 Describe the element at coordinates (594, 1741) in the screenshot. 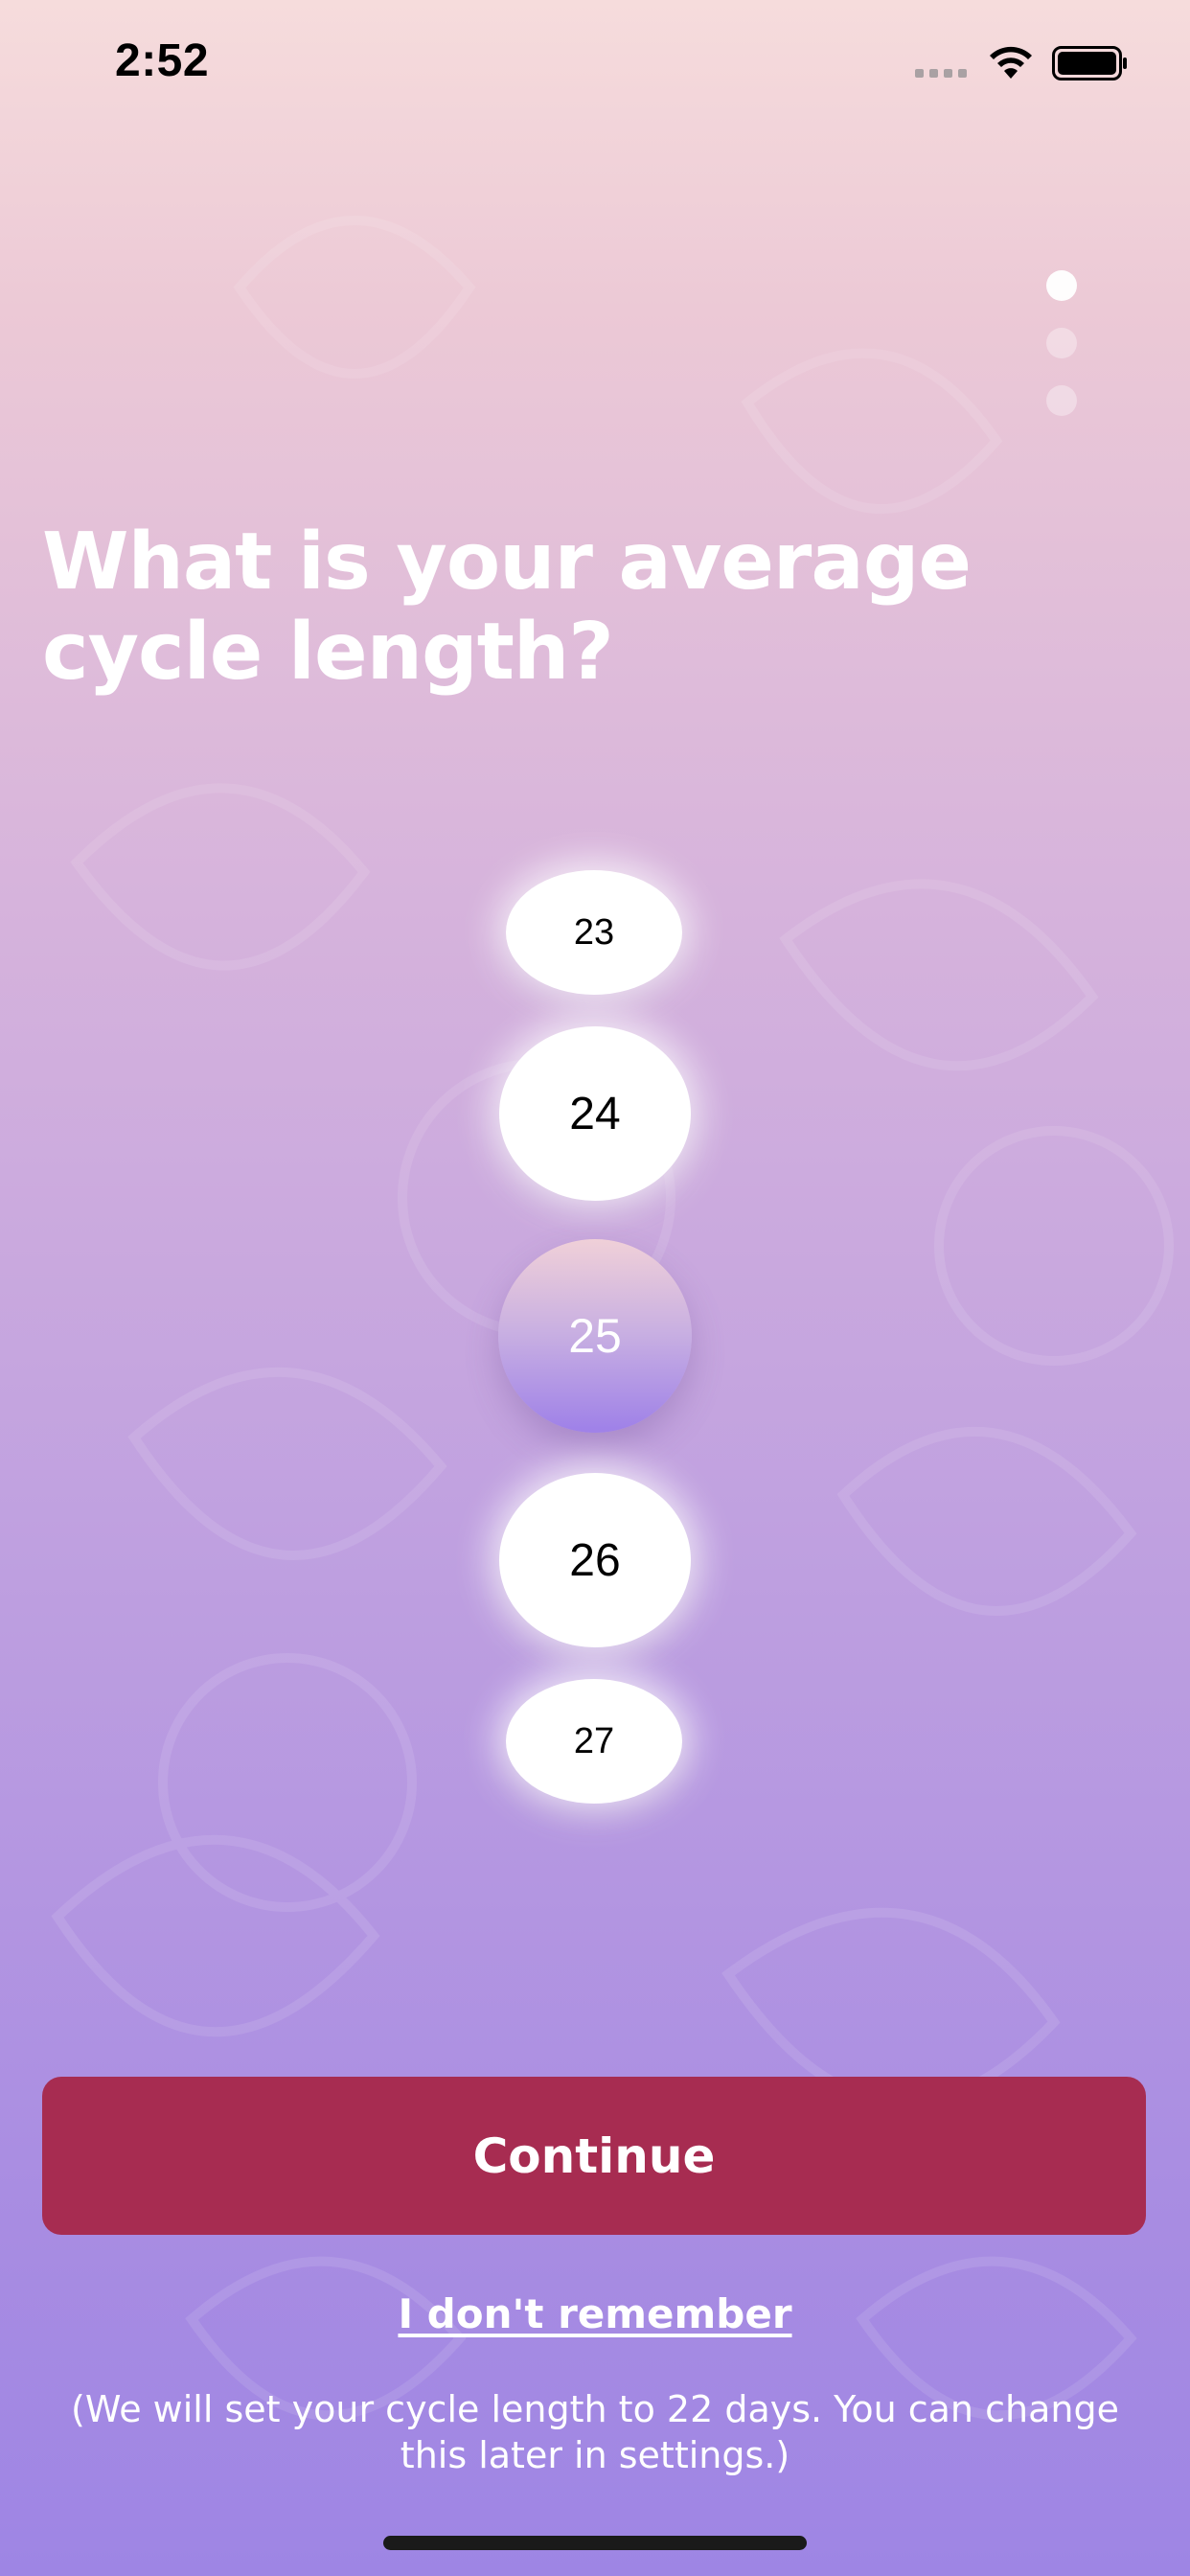

I see `picker-option-27: 27` at that location.